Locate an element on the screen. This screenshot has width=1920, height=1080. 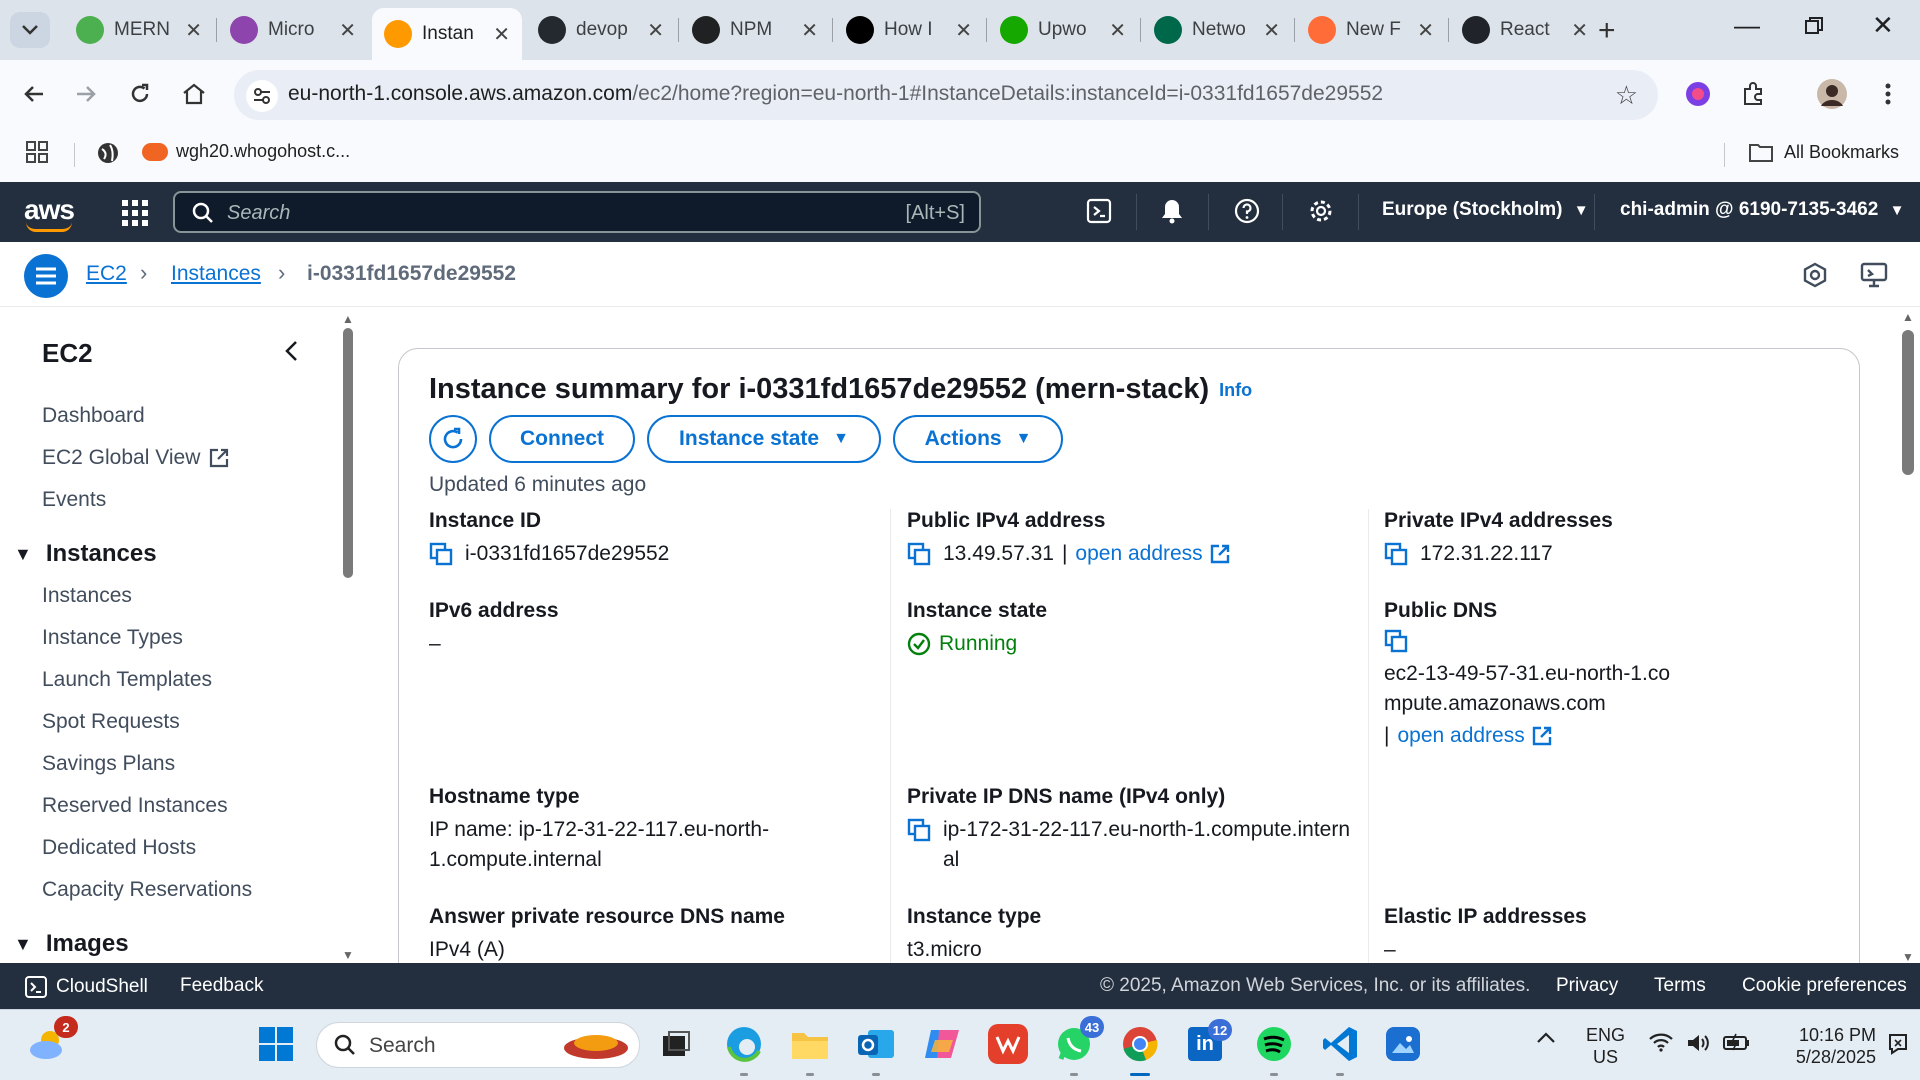
photos-app is located at coordinates (1403, 1044).